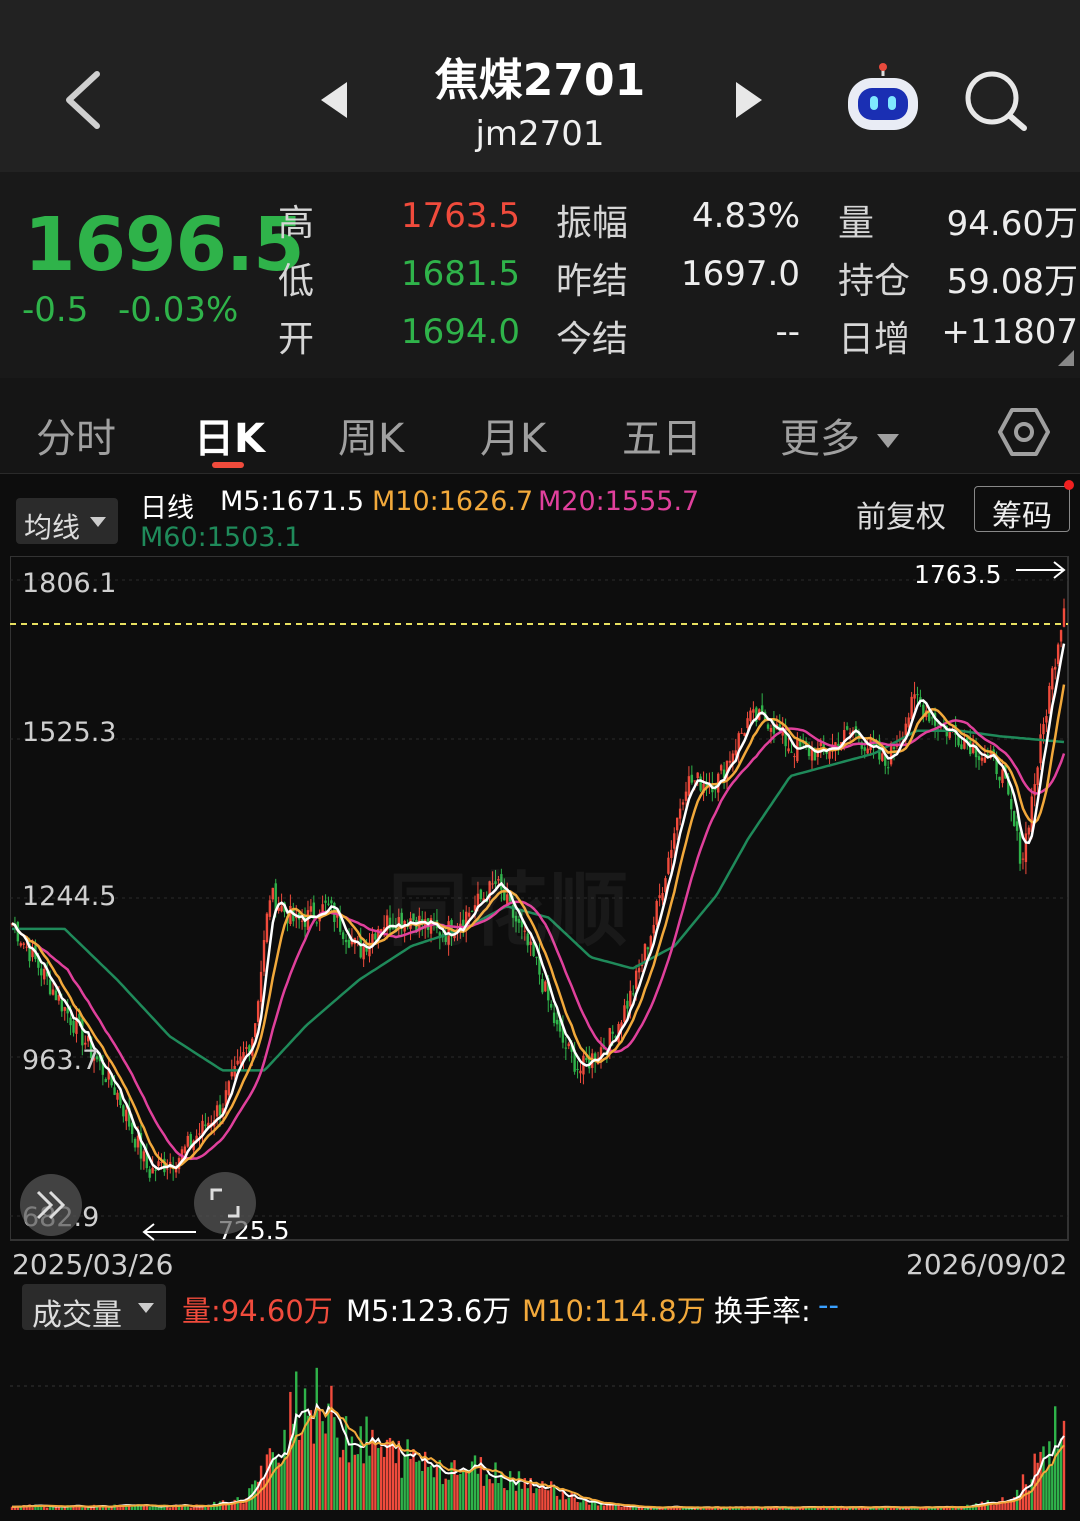 This screenshot has height=1521, width=1080. What do you see at coordinates (901, 514) in the screenshot?
I see `adjust-mode-button: 前复权` at bounding box center [901, 514].